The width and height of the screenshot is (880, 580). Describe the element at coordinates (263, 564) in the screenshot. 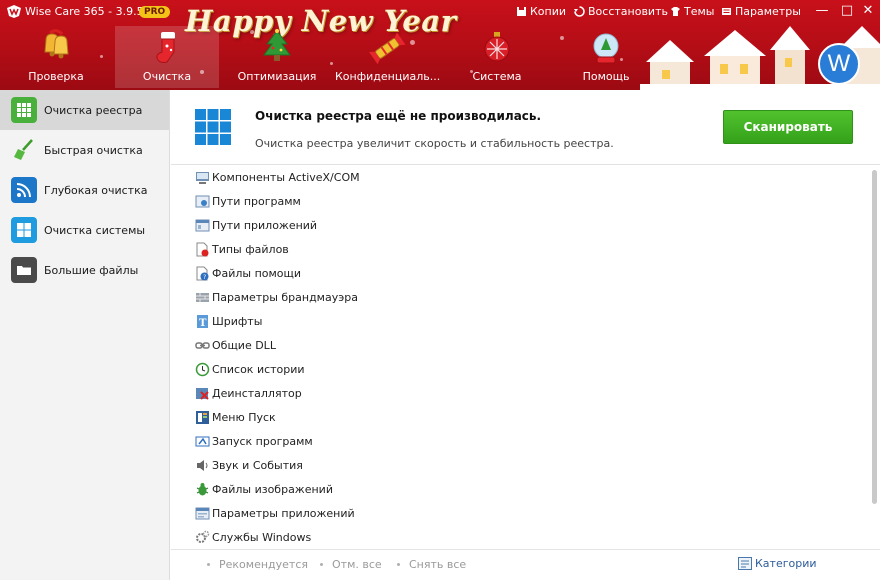

I see `recommended-label: Рекомендуется` at that location.